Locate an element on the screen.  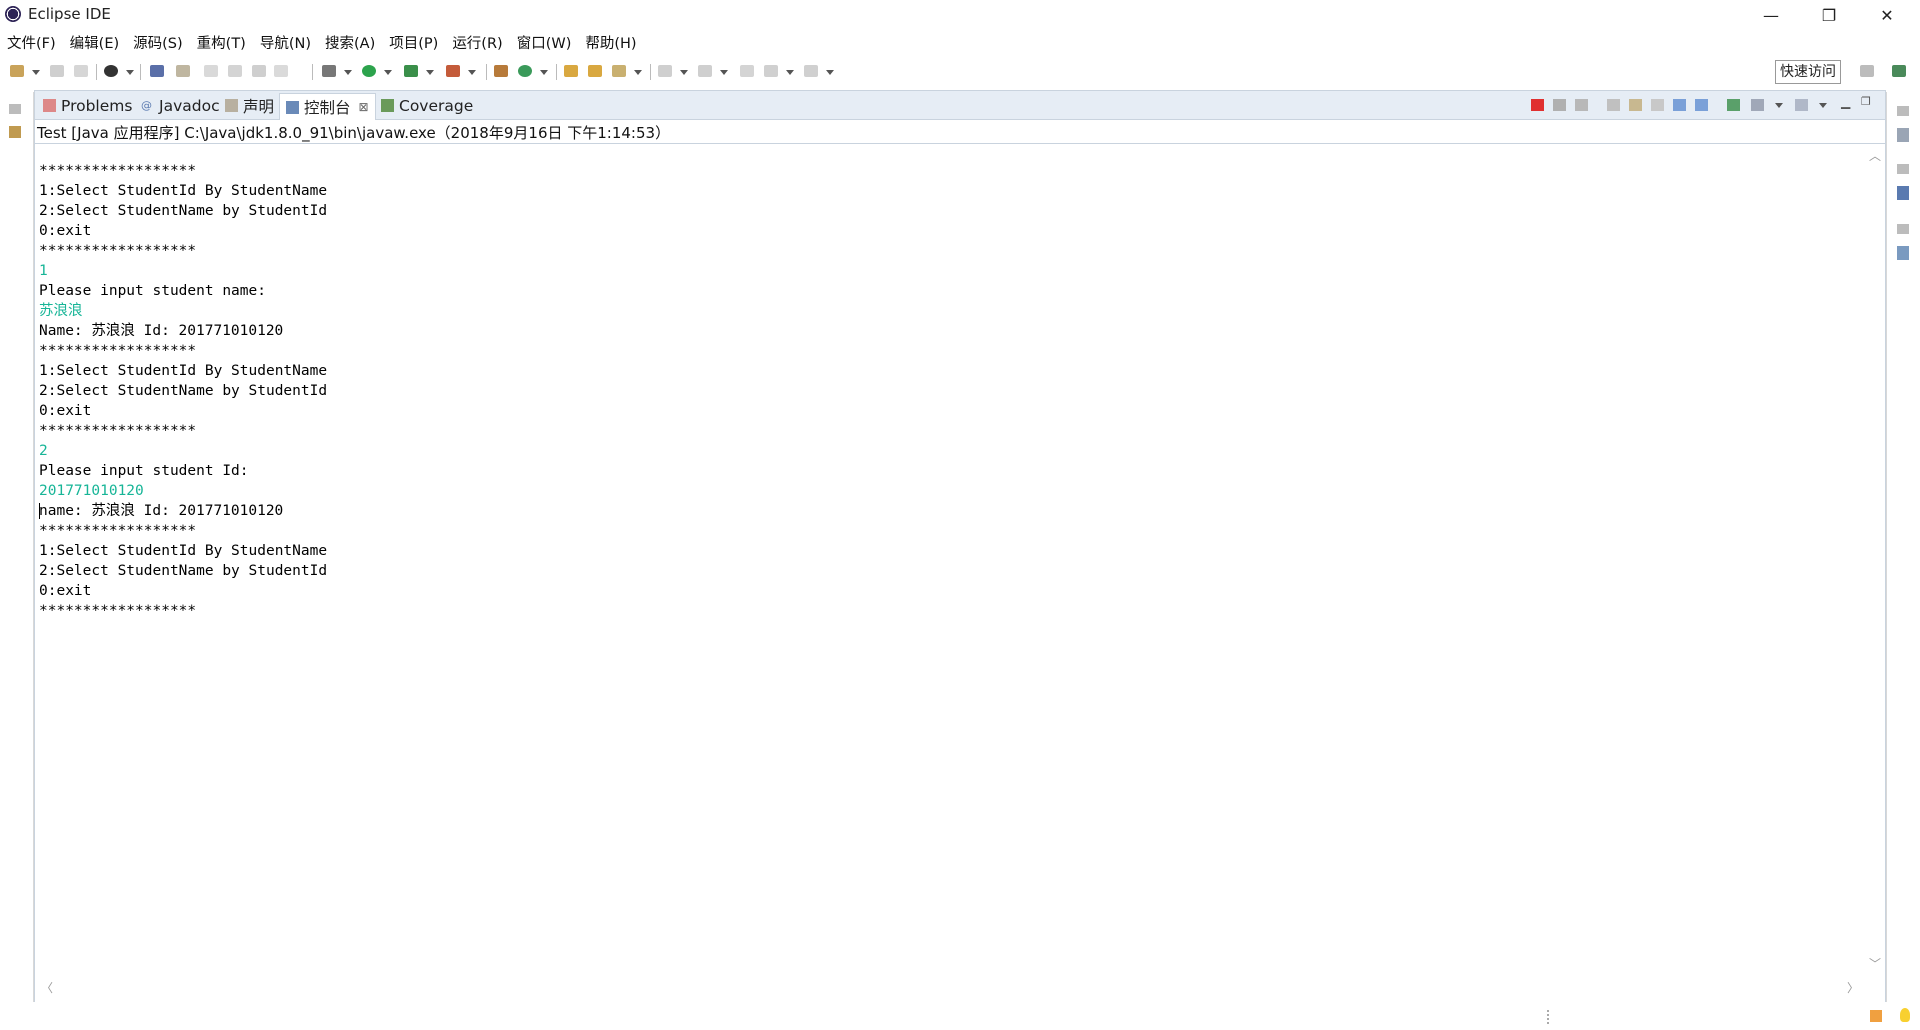
new-class-dropdown-icon is located at coordinates (544, 72).